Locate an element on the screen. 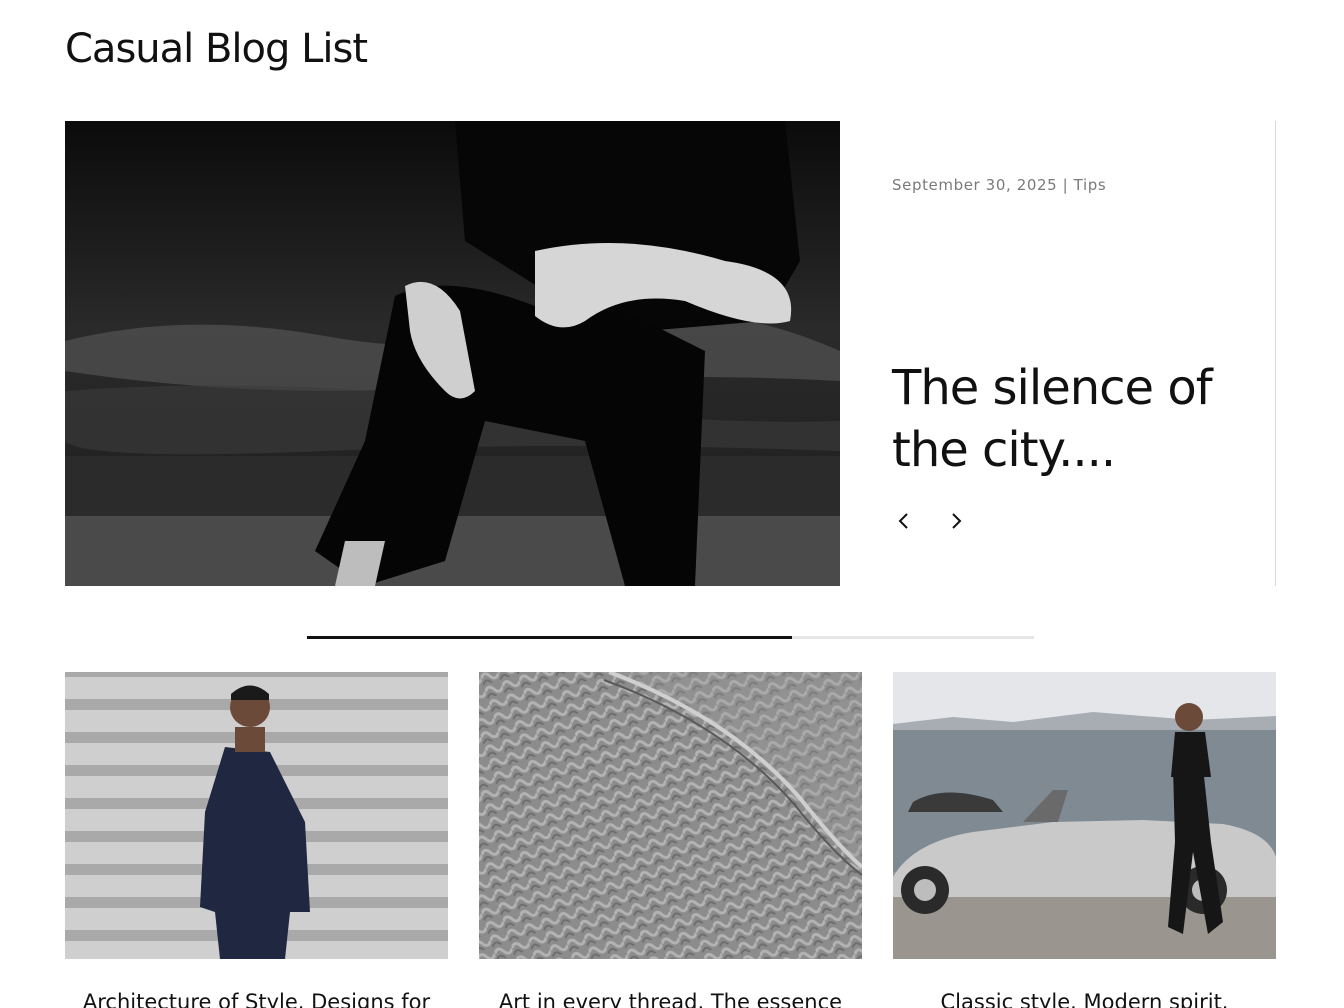 This screenshot has width=1344, height=1008. chevron-left-icon is located at coordinates (903, 521).